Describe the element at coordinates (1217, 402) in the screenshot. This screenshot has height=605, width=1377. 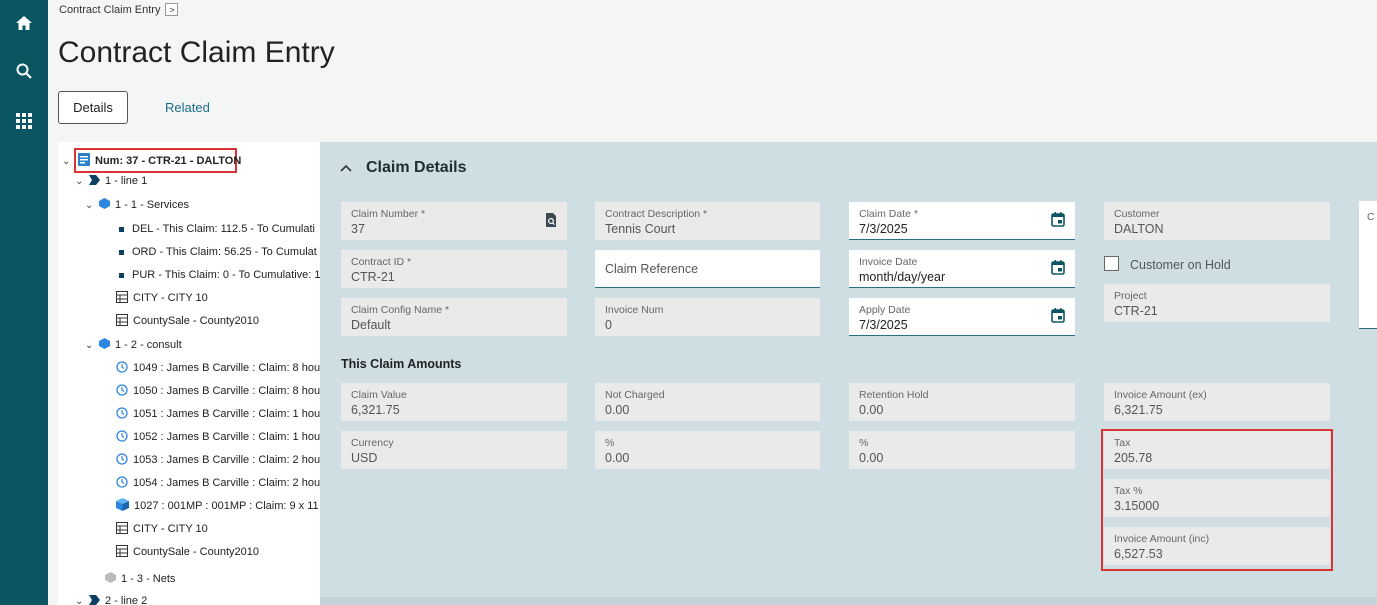
I see `invoice-amount-ex-field: Invoice Amount (ex) 6,321.75` at that location.